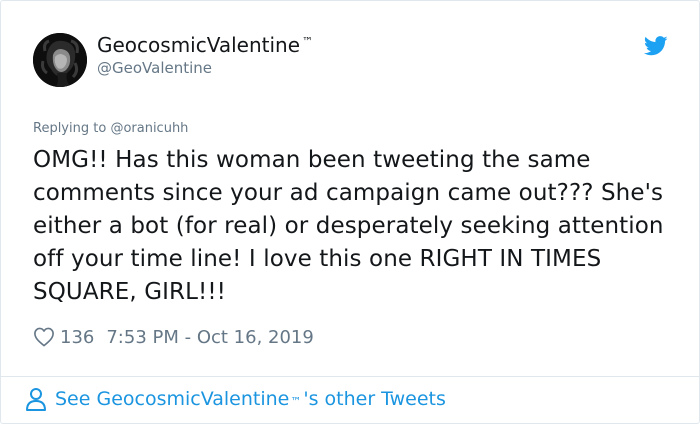 The image size is (700, 424). Describe the element at coordinates (149, 128) in the screenshot. I see `reply-handle-link: @oranicuhh` at that location.